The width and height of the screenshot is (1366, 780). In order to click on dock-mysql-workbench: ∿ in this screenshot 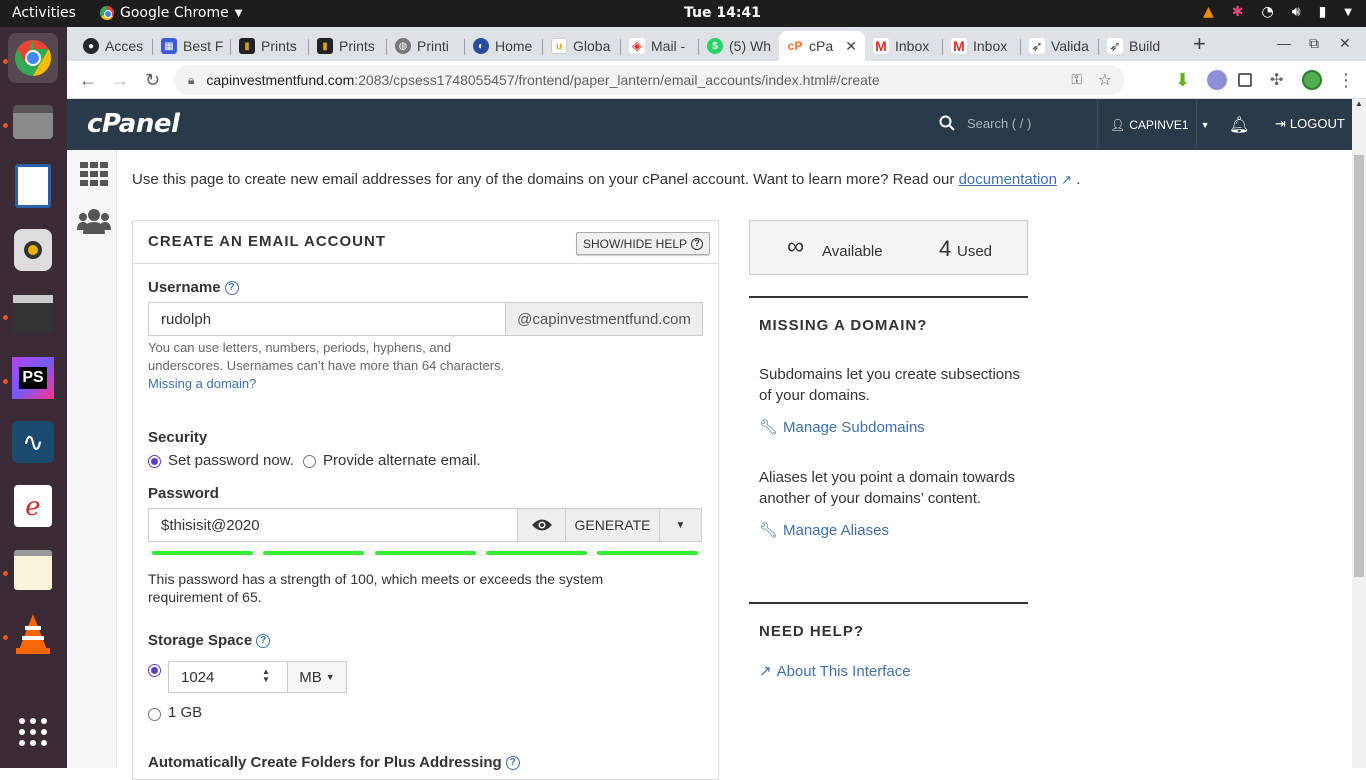, I will do `click(33, 442)`.